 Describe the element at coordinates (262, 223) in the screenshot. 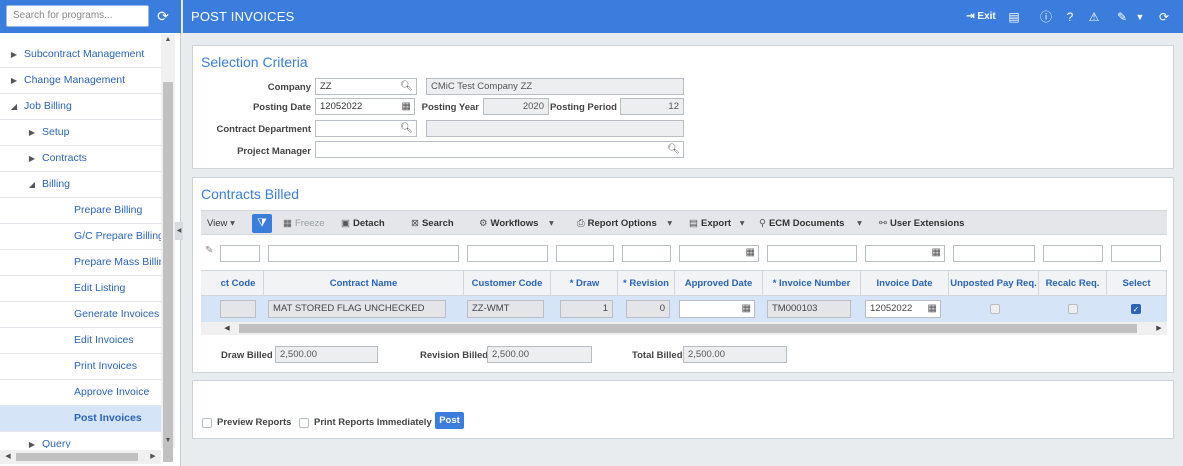

I see `filter-icon: ⧩` at that location.